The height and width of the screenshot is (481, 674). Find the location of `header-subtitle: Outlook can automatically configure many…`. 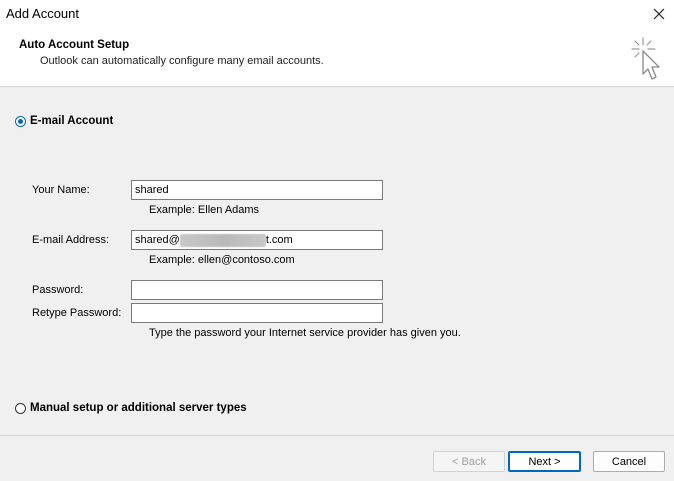

header-subtitle: Outlook can automatically configure many… is located at coordinates (182, 61).